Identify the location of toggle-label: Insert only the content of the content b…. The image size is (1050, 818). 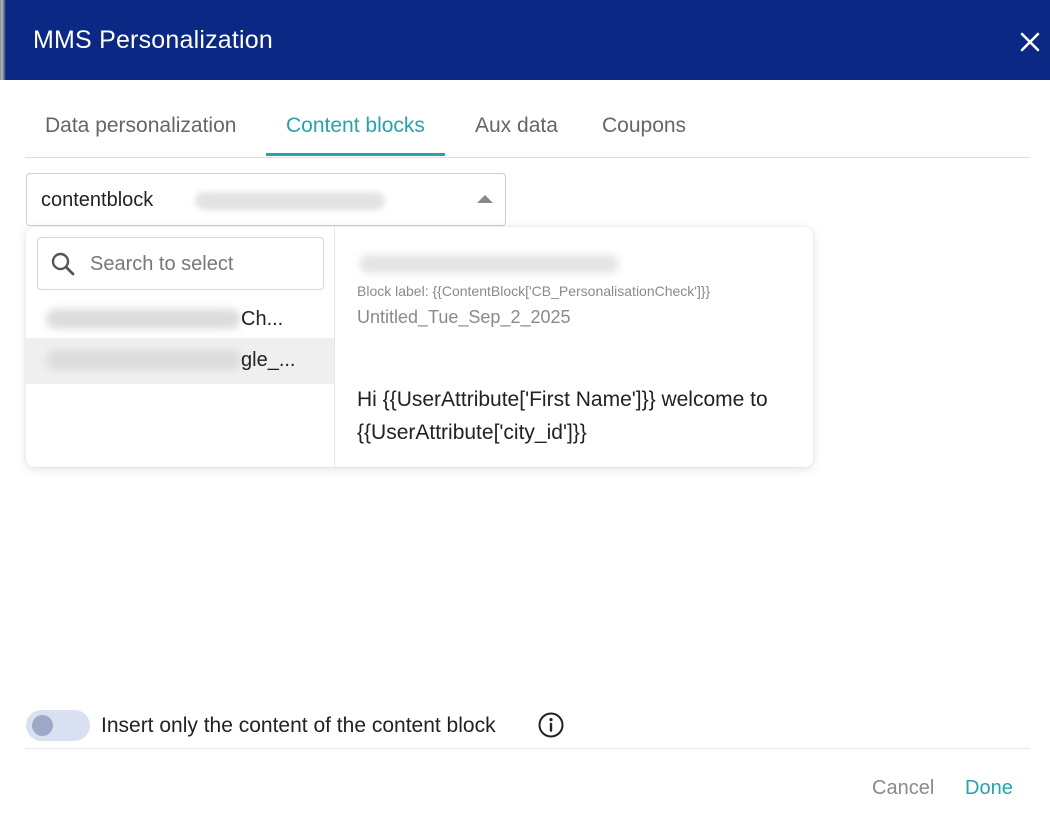
(298, 725).